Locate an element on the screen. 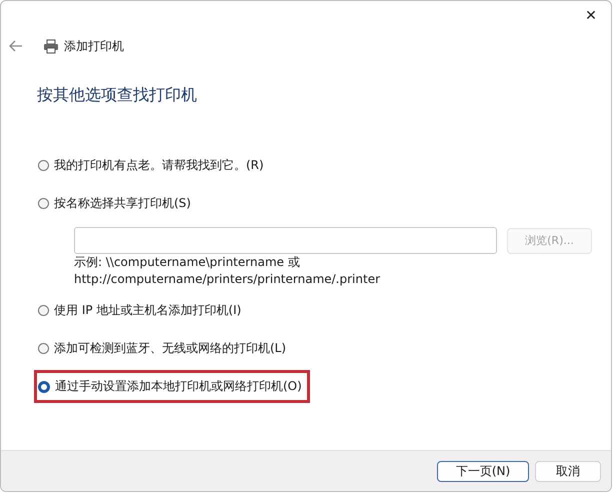 This screenshot has height=495, width=614. dialog-button: 取消 is located at coordinates (568, 471).